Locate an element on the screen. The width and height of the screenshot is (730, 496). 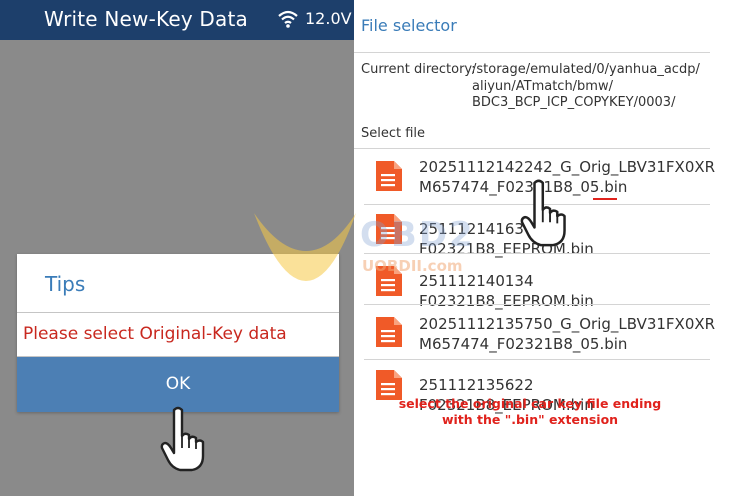
dialog-message: Please select Original-Key data is located at coordinates (155, 334).